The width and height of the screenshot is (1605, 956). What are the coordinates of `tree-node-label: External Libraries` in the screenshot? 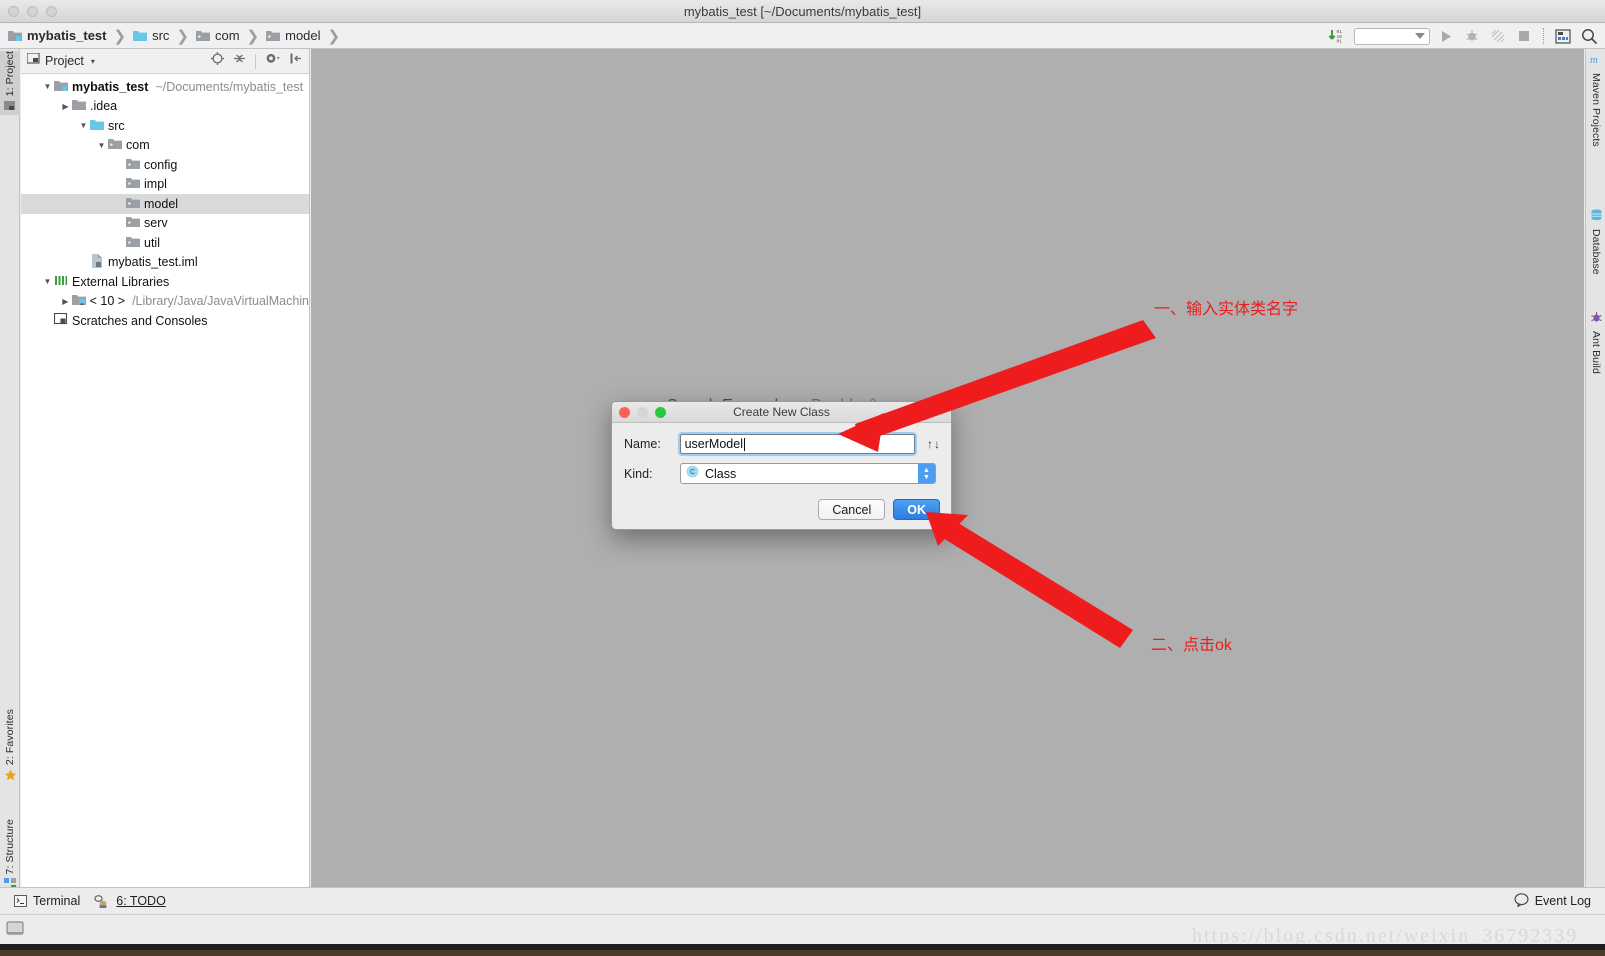 It's located at (121, 281).